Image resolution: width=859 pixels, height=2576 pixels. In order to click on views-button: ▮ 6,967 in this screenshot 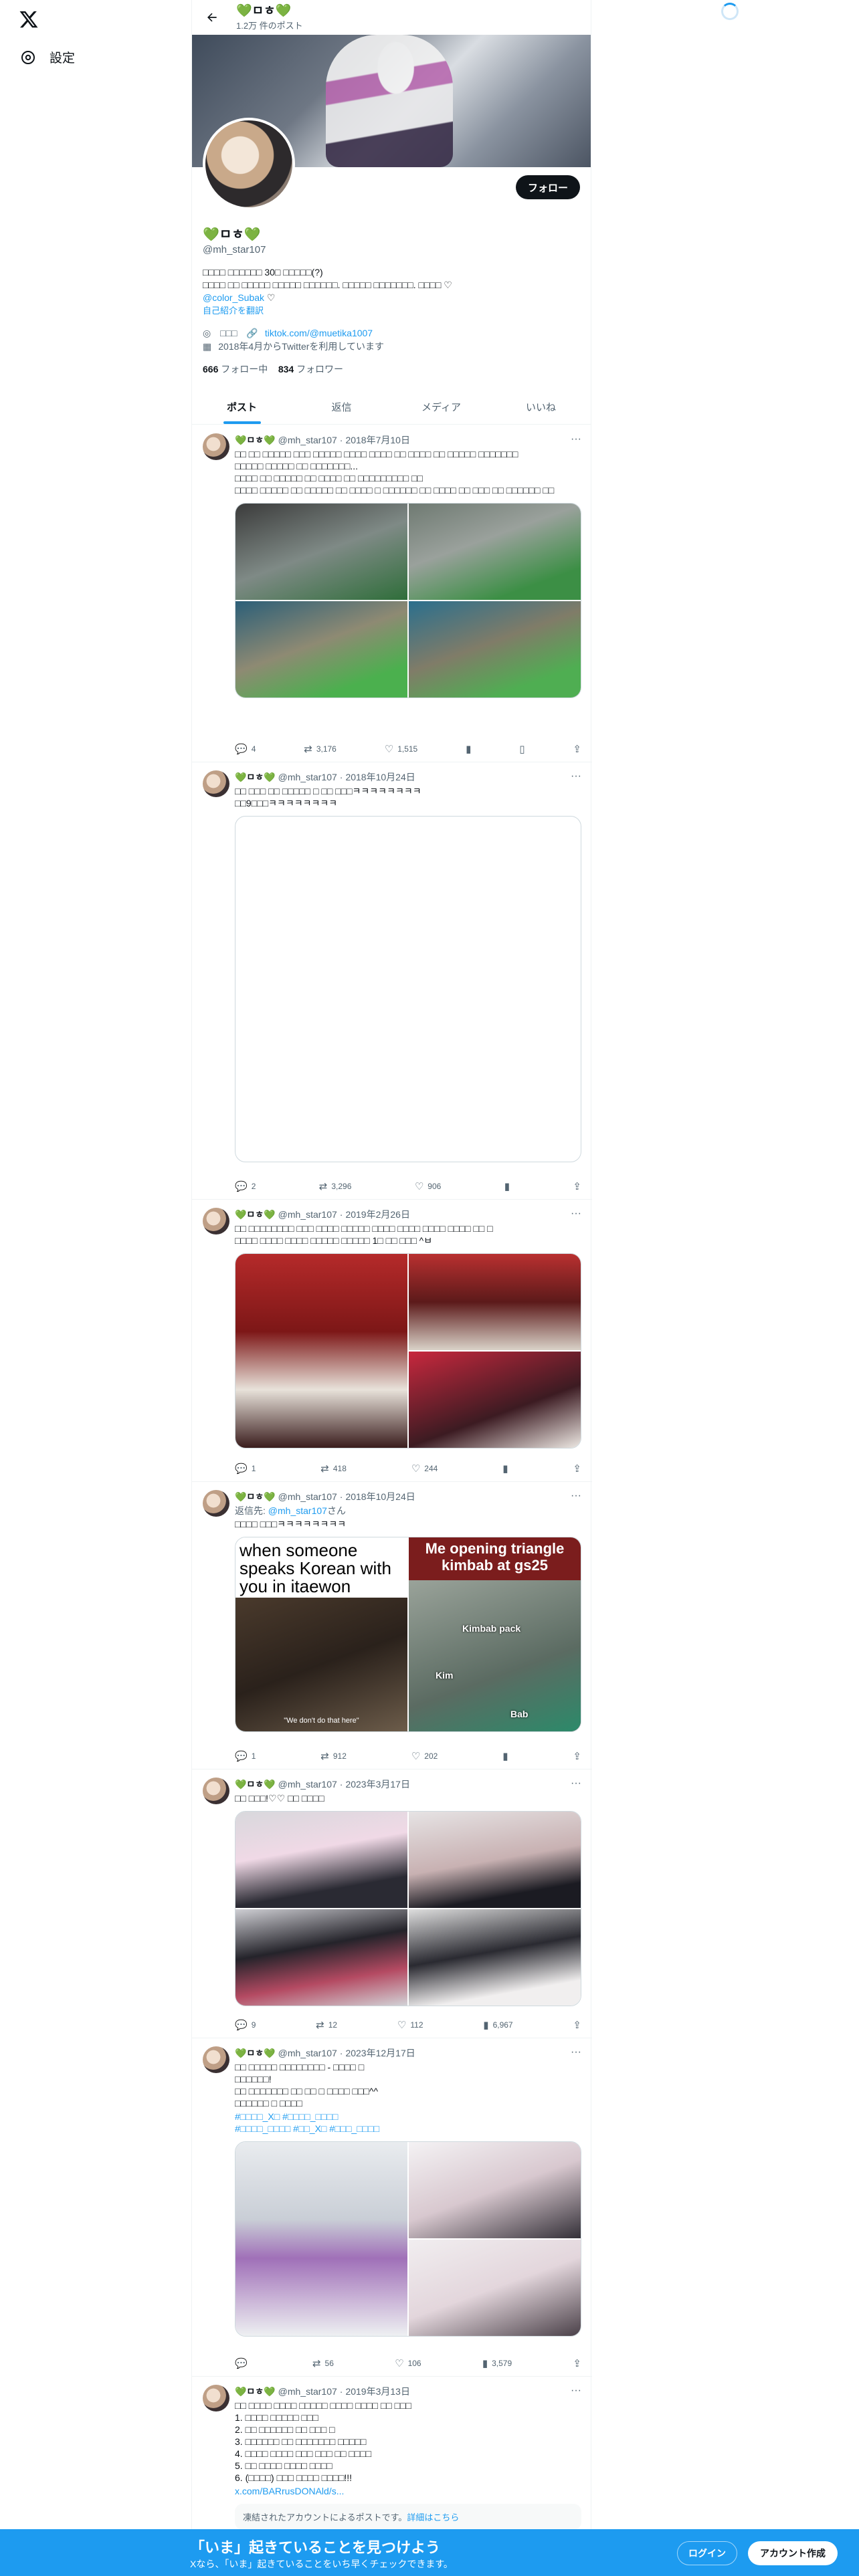, I will do `click(498, 2025)`.